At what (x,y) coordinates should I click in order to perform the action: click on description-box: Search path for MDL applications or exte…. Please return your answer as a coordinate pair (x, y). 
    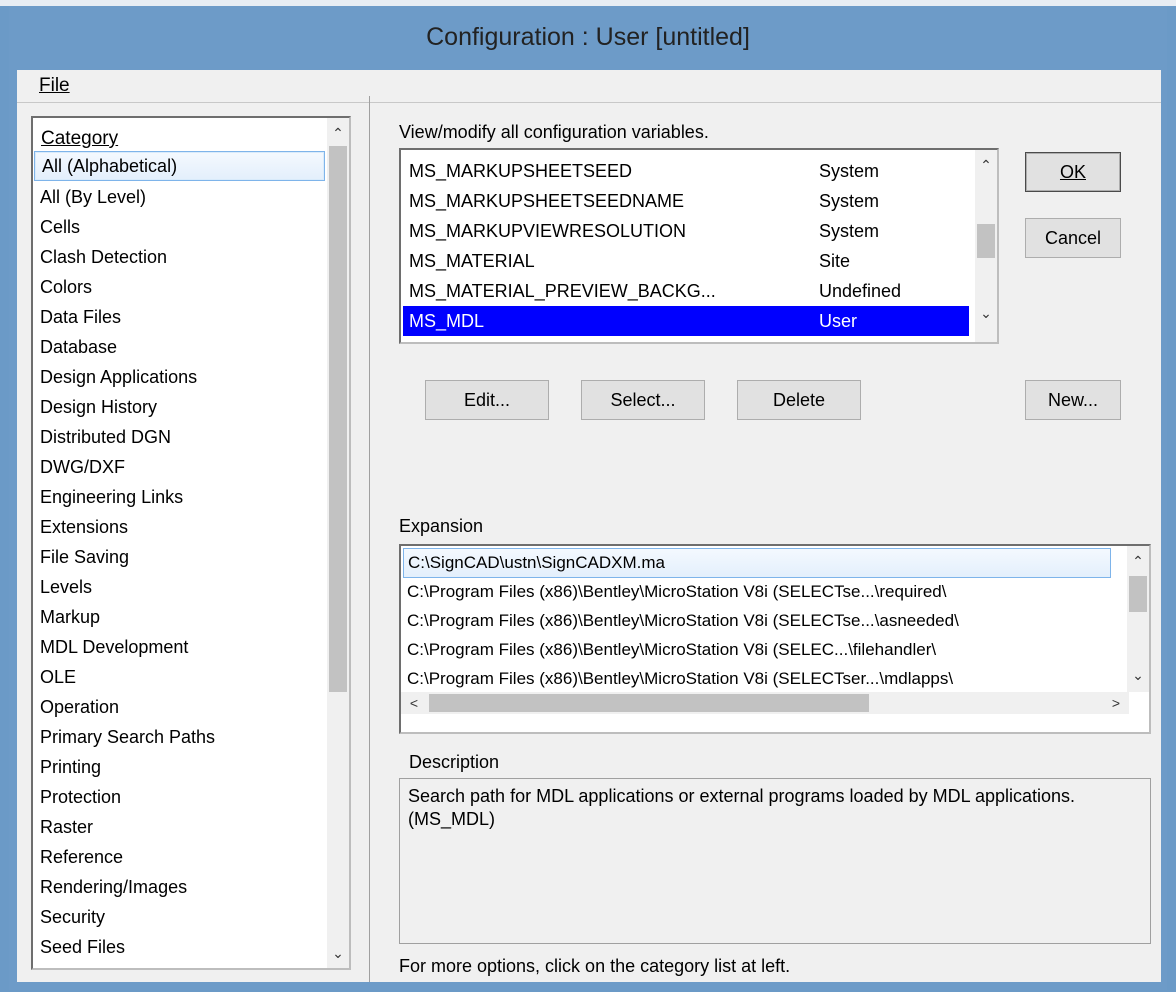
    Looking at the image, I should click on (775, 861).